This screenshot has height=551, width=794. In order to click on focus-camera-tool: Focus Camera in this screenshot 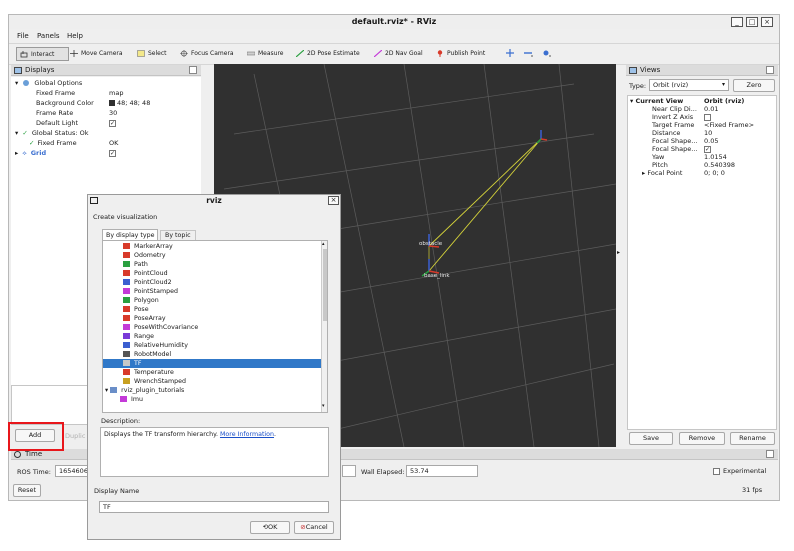, I will do `click(207, 54)`.